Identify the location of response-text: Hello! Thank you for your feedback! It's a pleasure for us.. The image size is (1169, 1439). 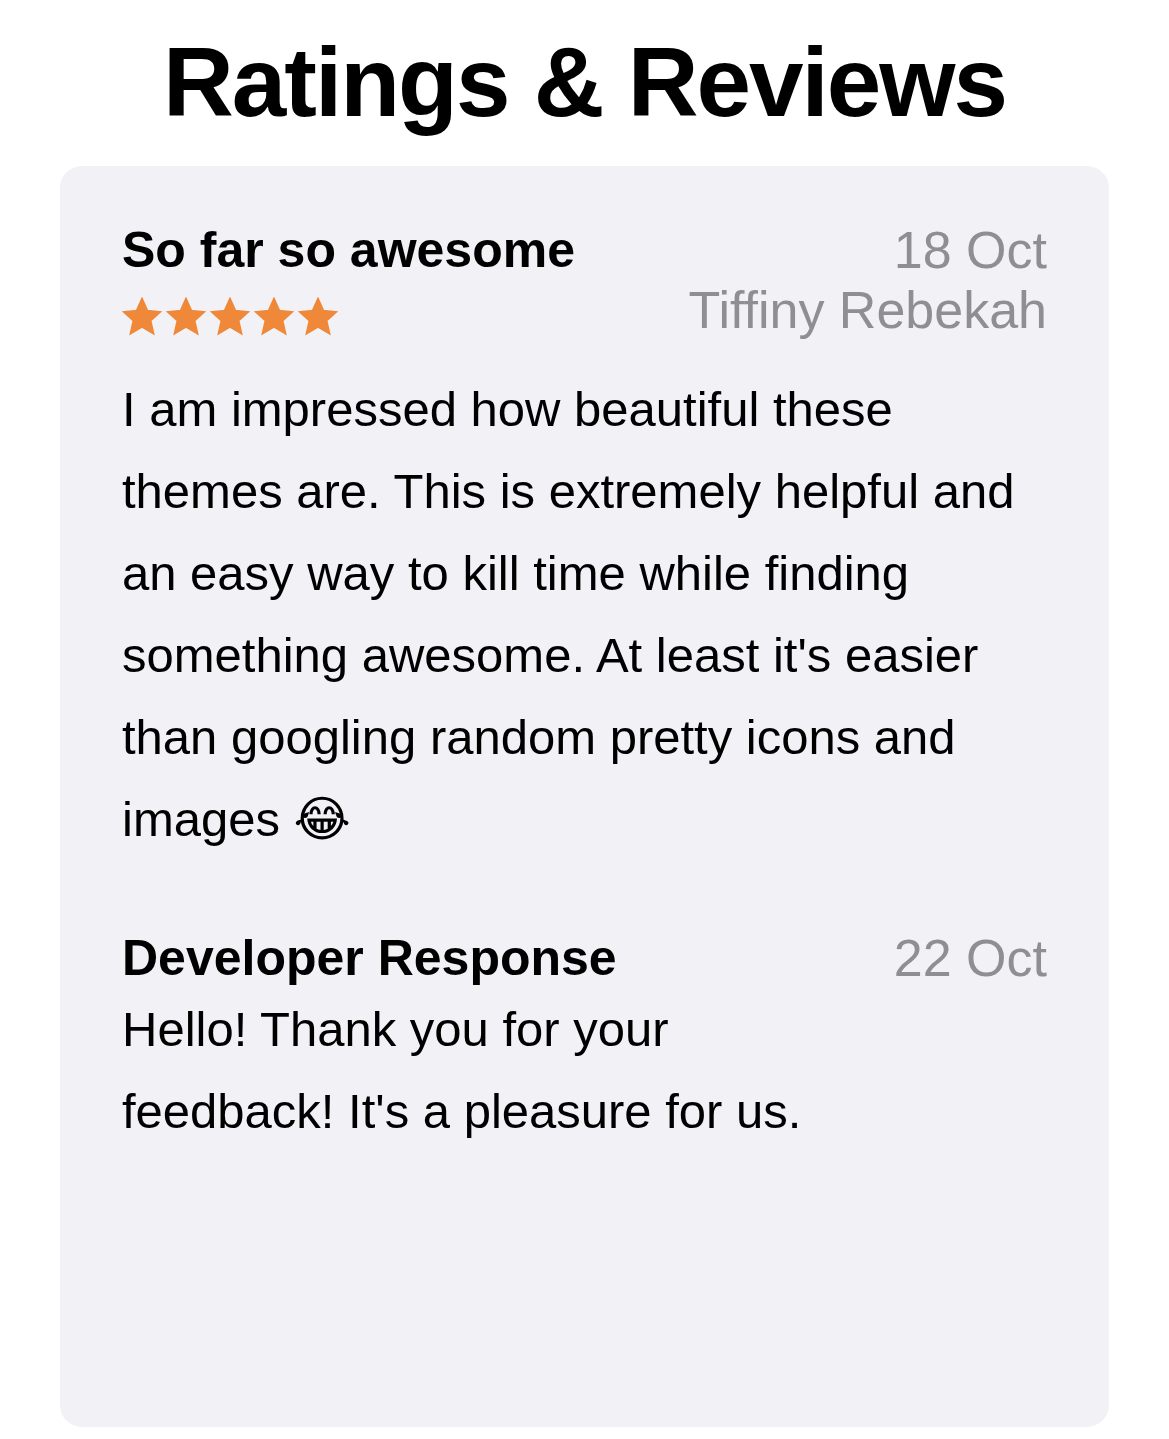
(462, 1070).